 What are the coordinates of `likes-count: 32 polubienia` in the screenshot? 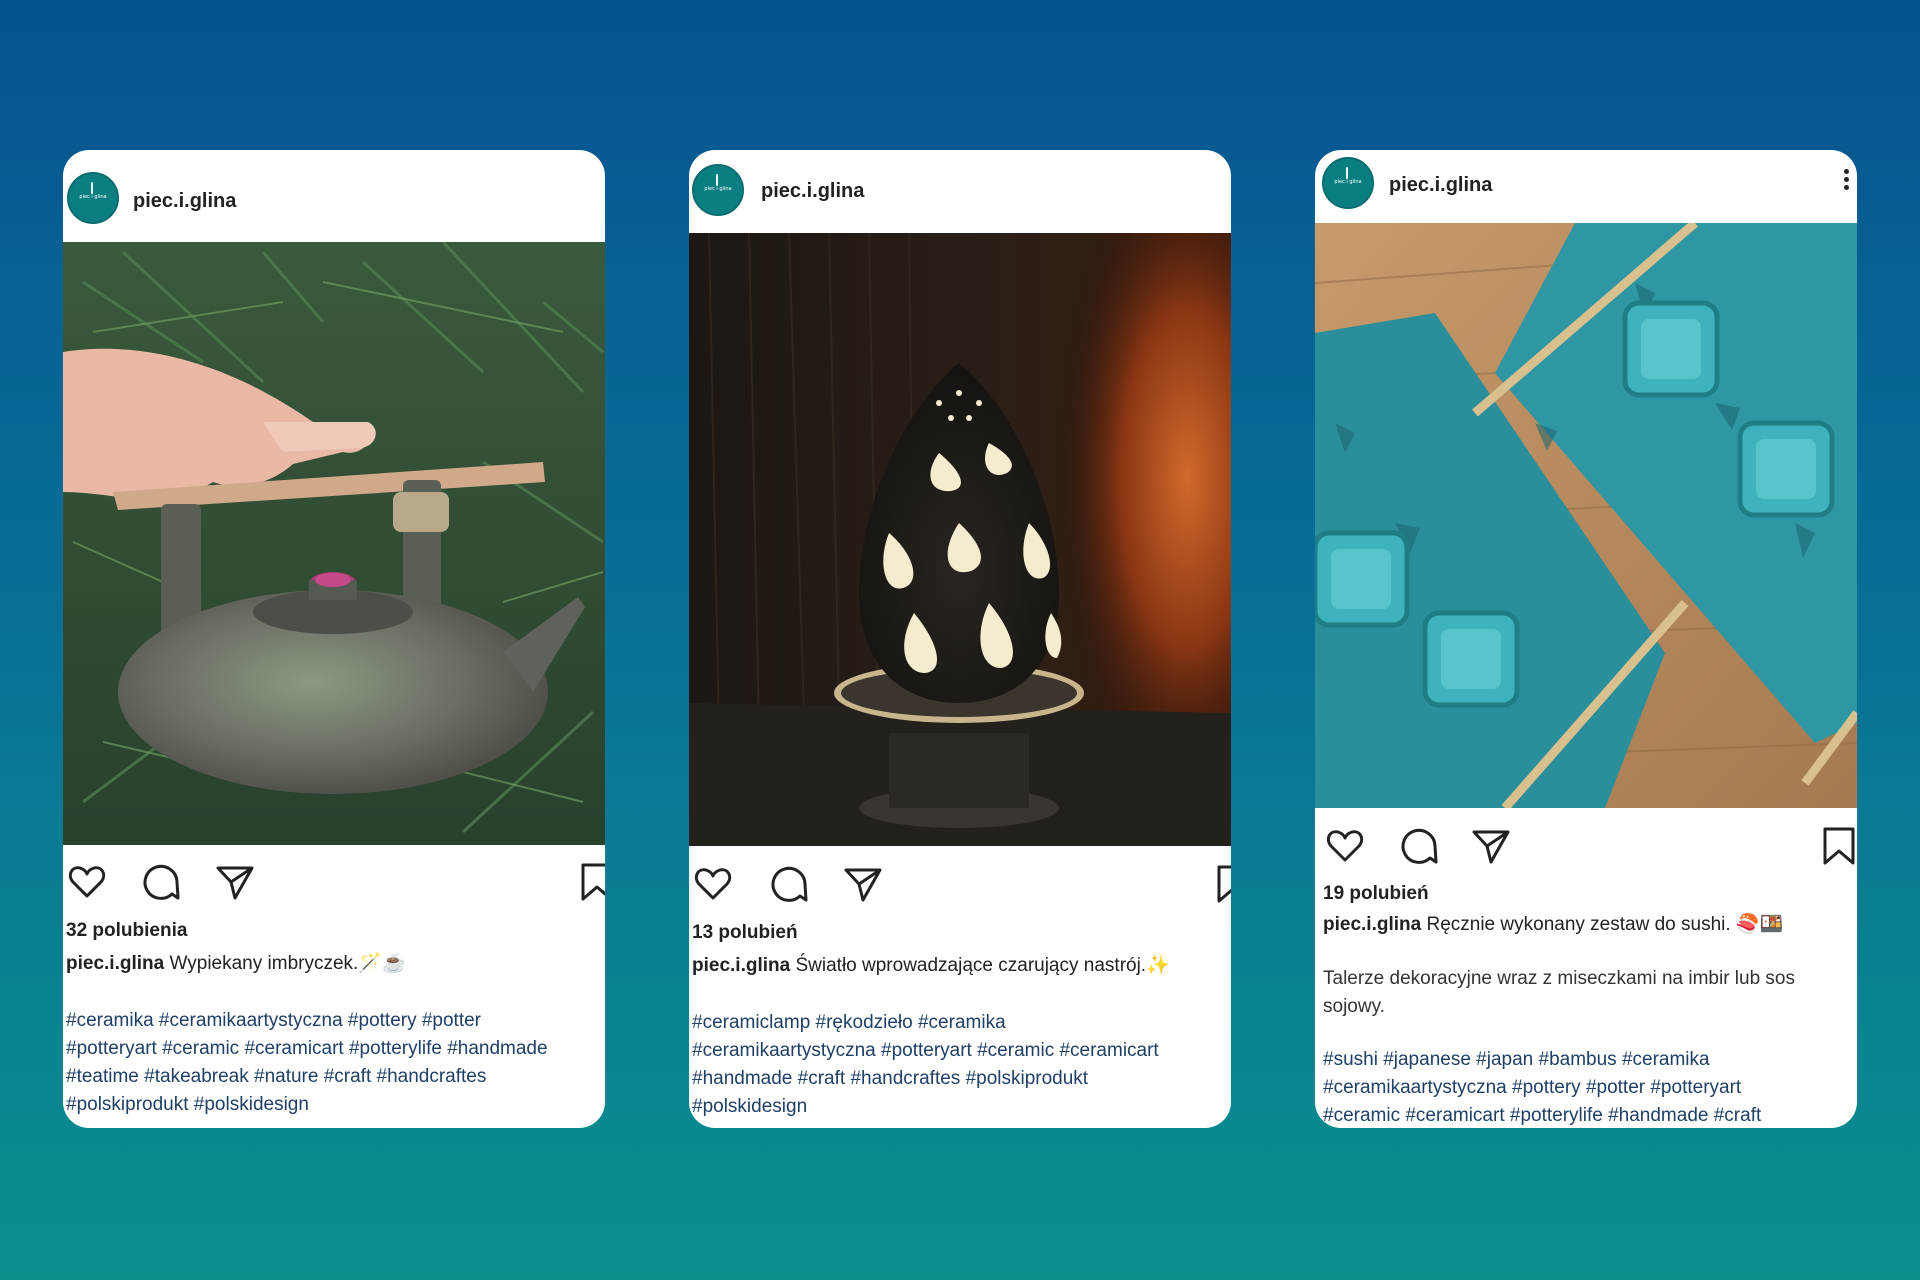 It's located at (126, 931).